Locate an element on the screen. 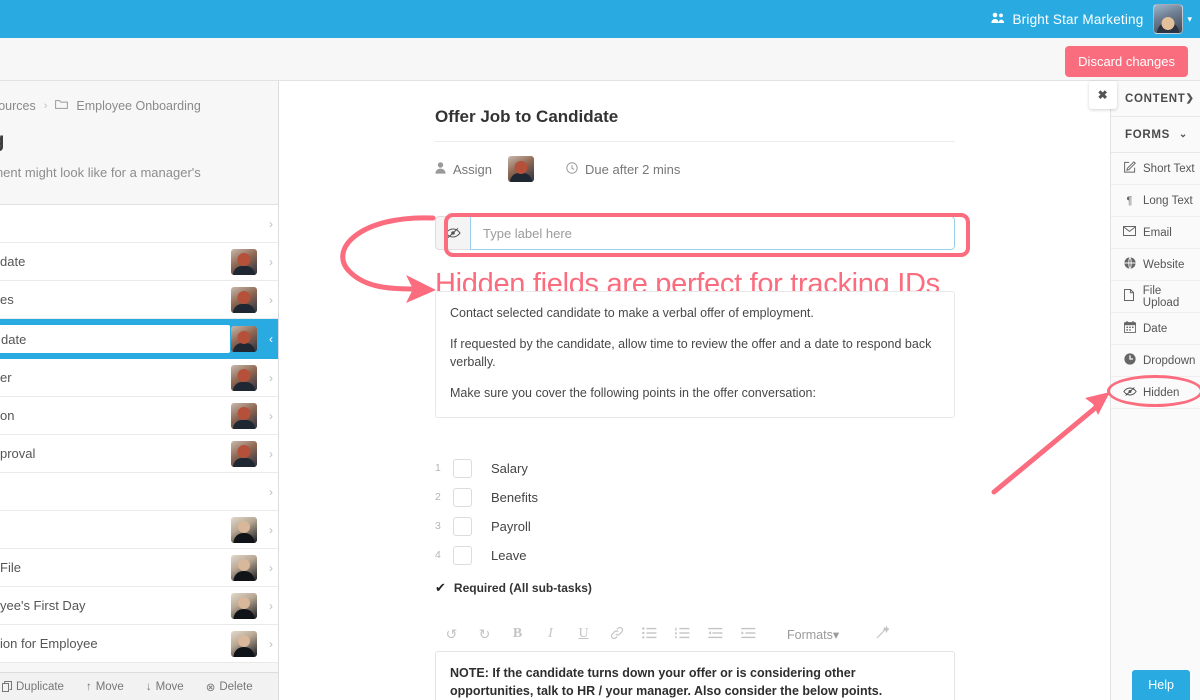 This screenshot has height=700, width=1200. form-item-dropdown: Dropdown is located at coordinates (1155, 361).